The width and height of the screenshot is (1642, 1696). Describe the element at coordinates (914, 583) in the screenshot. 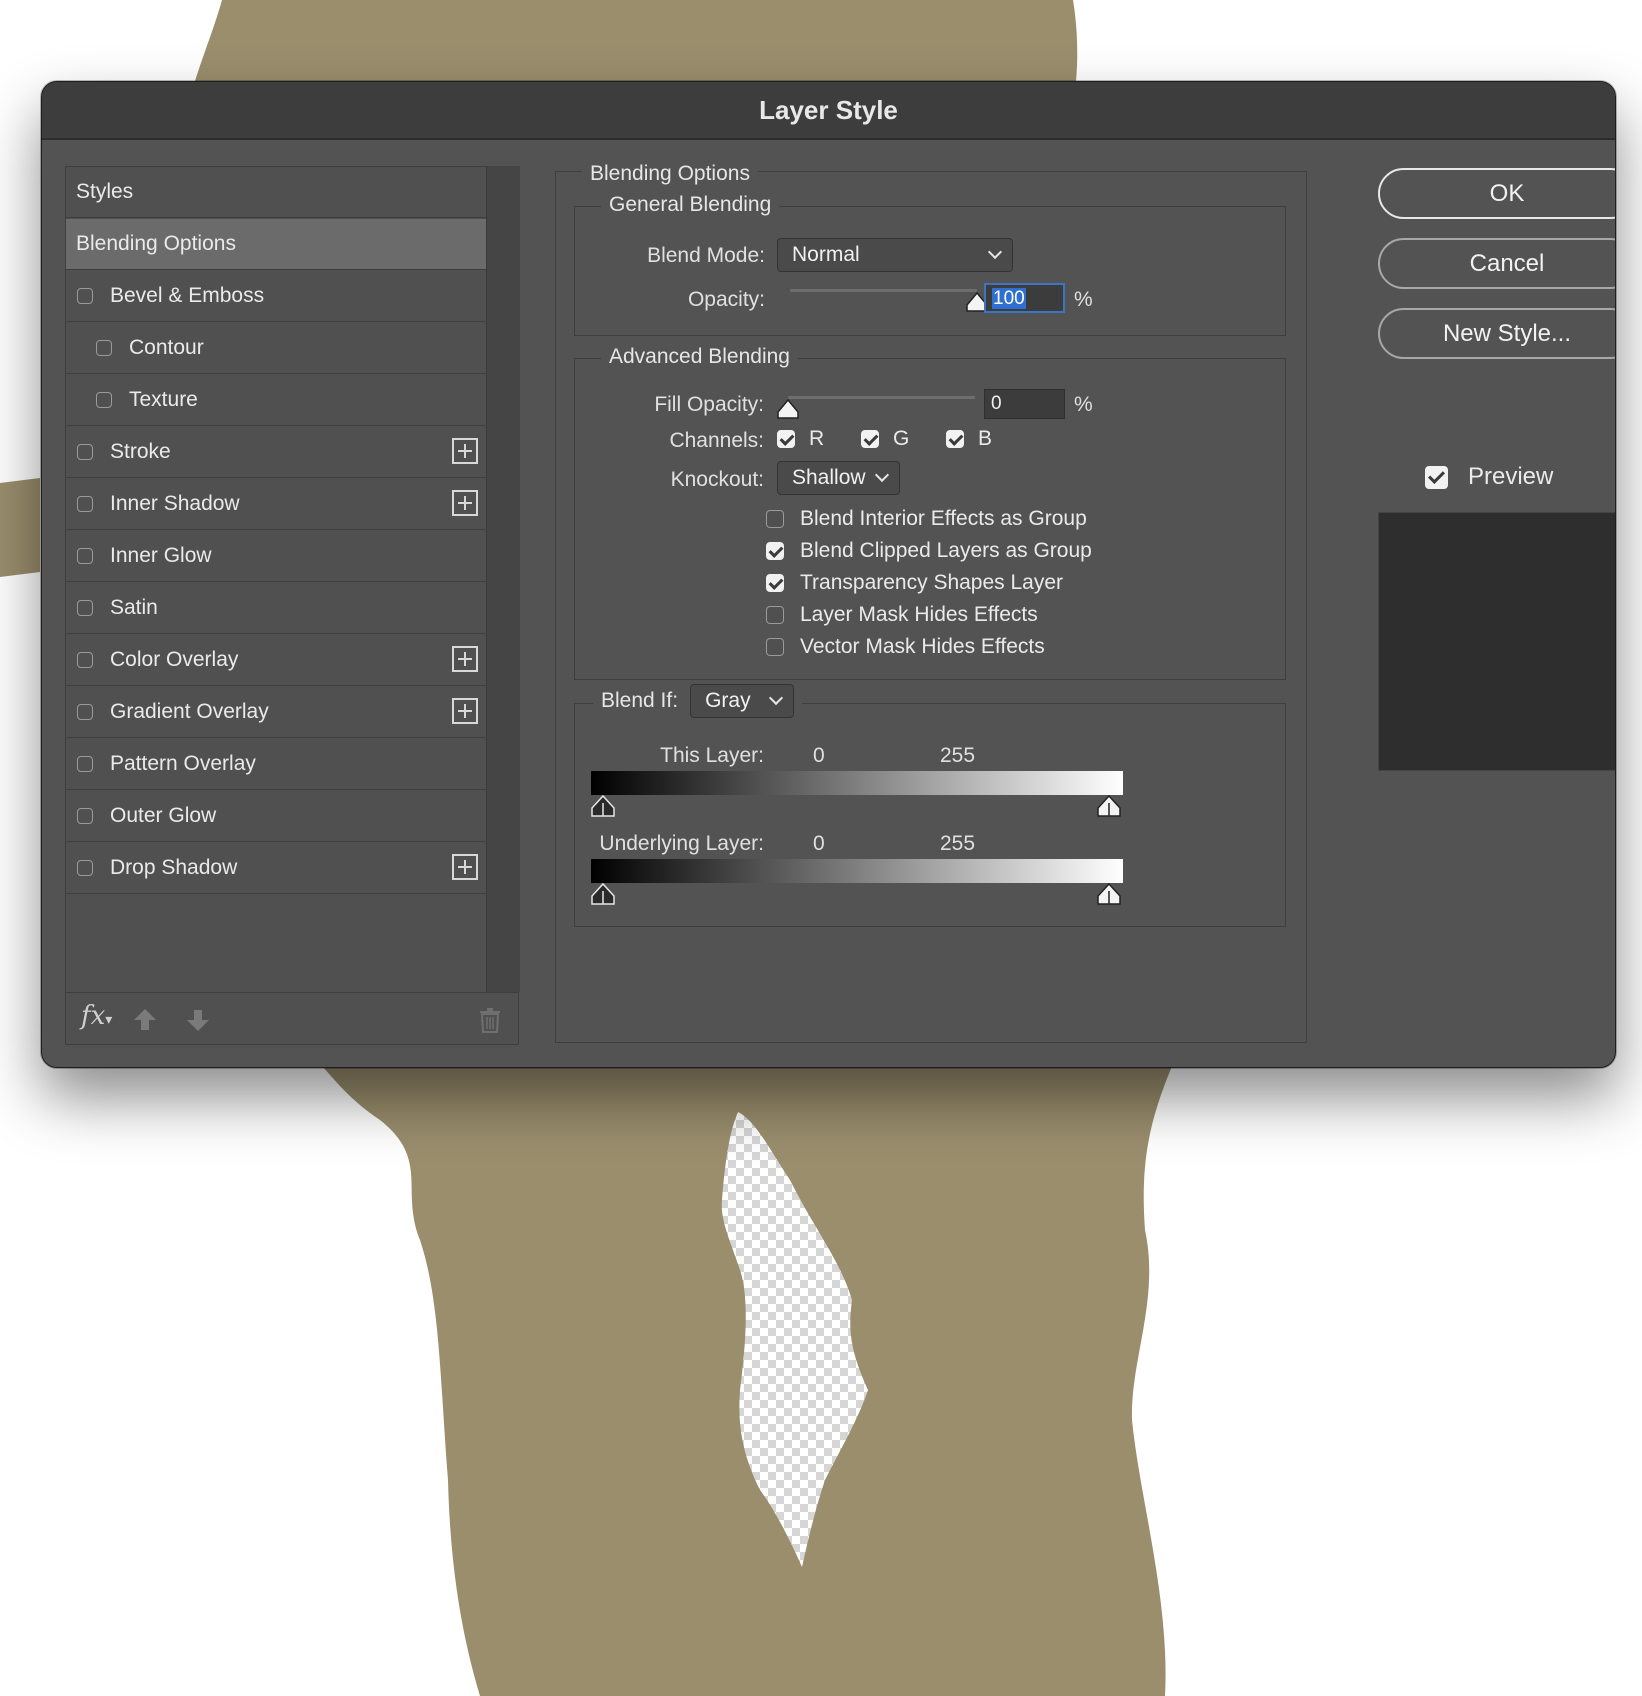

I see `option-transparency-shapes-layer: Transparency Shapes Layer` at that location.